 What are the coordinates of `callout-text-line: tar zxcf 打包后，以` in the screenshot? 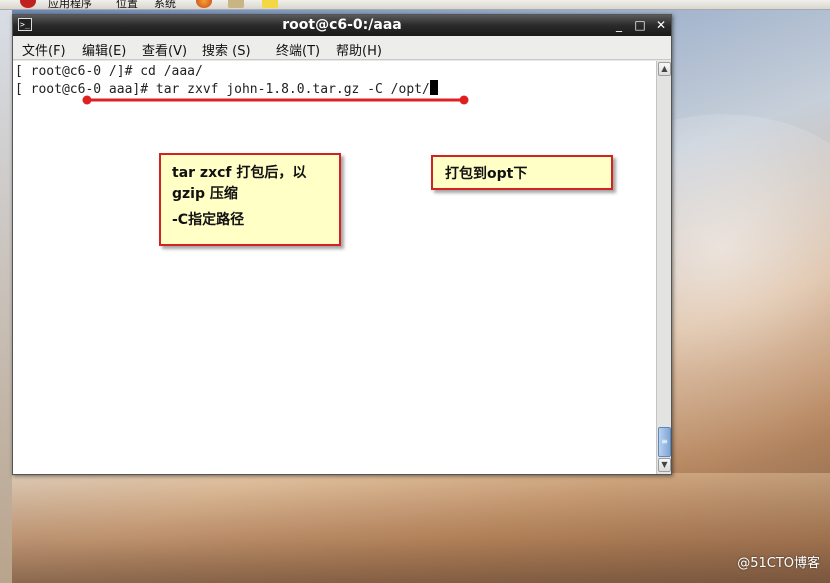 It's located at (239, 173).